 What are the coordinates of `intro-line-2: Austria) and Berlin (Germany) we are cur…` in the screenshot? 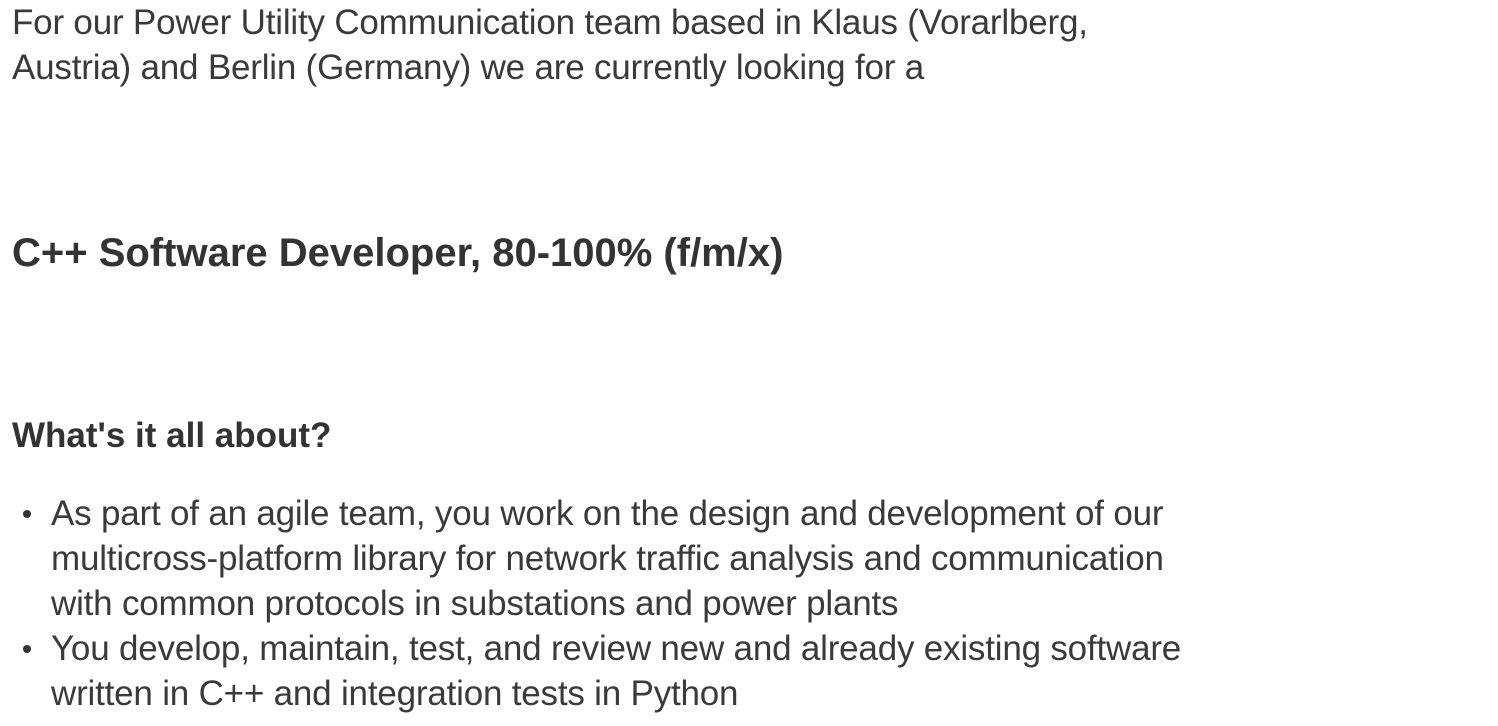 It's located at (468, 67).